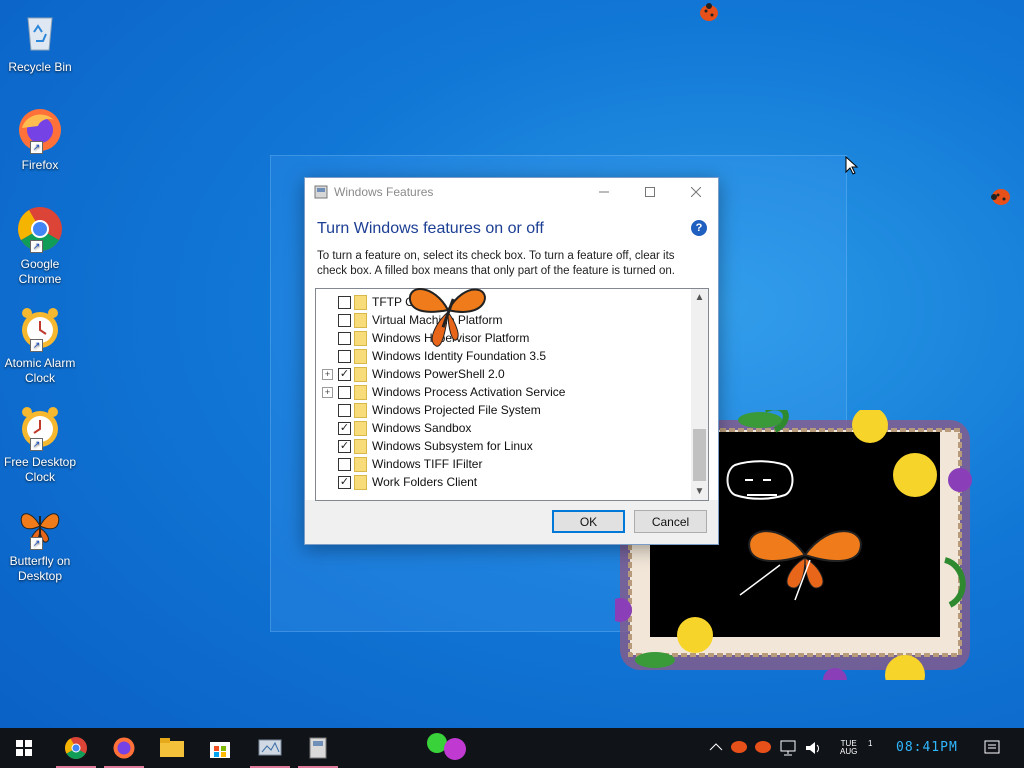 This screenshot has height=768, width=1024. Describe the element at coordinates (459, 356) in the screenshot. I see `feature-label: Windows Identity Foundation 3.5` at that location.